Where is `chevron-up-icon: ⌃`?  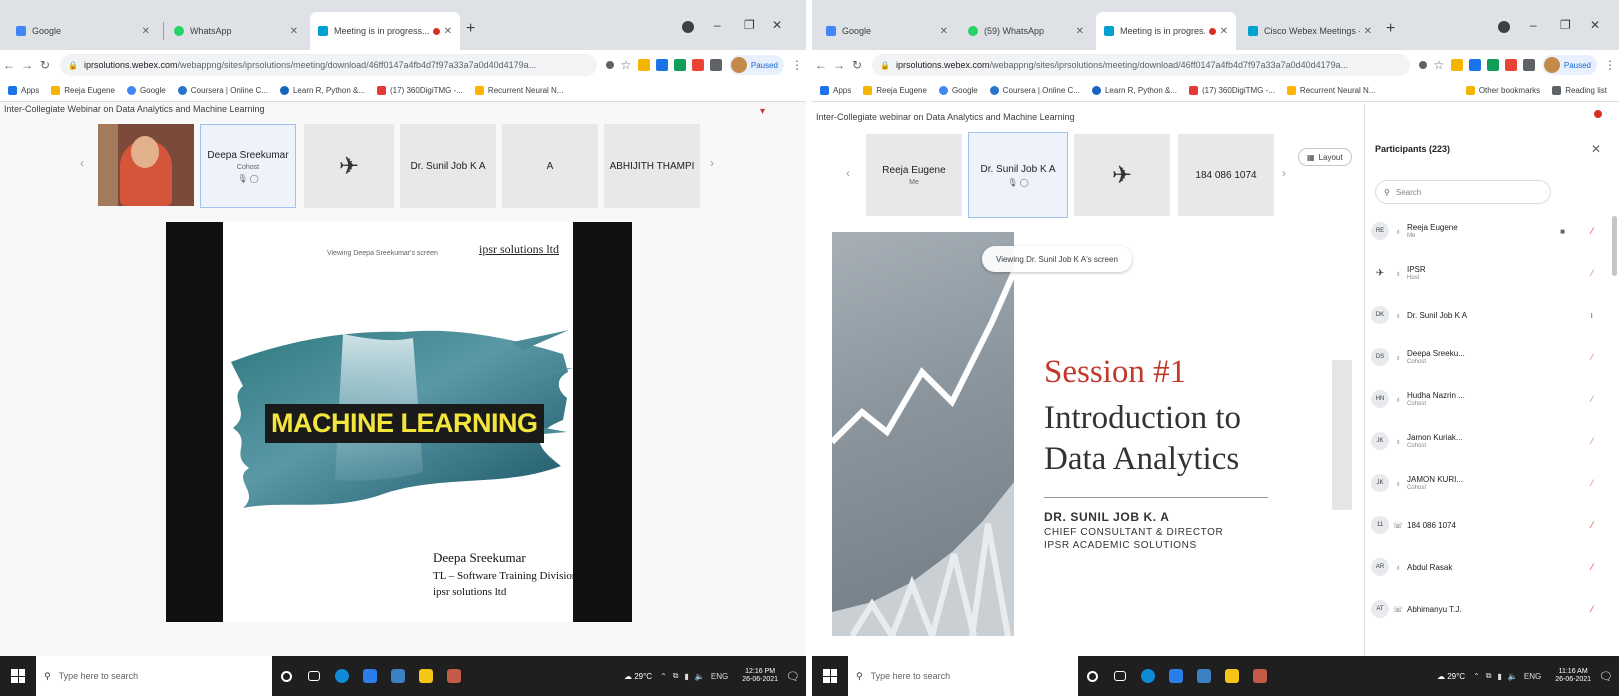 chevron-up-icon: ⌃ is located at coordinates (1476, 676).